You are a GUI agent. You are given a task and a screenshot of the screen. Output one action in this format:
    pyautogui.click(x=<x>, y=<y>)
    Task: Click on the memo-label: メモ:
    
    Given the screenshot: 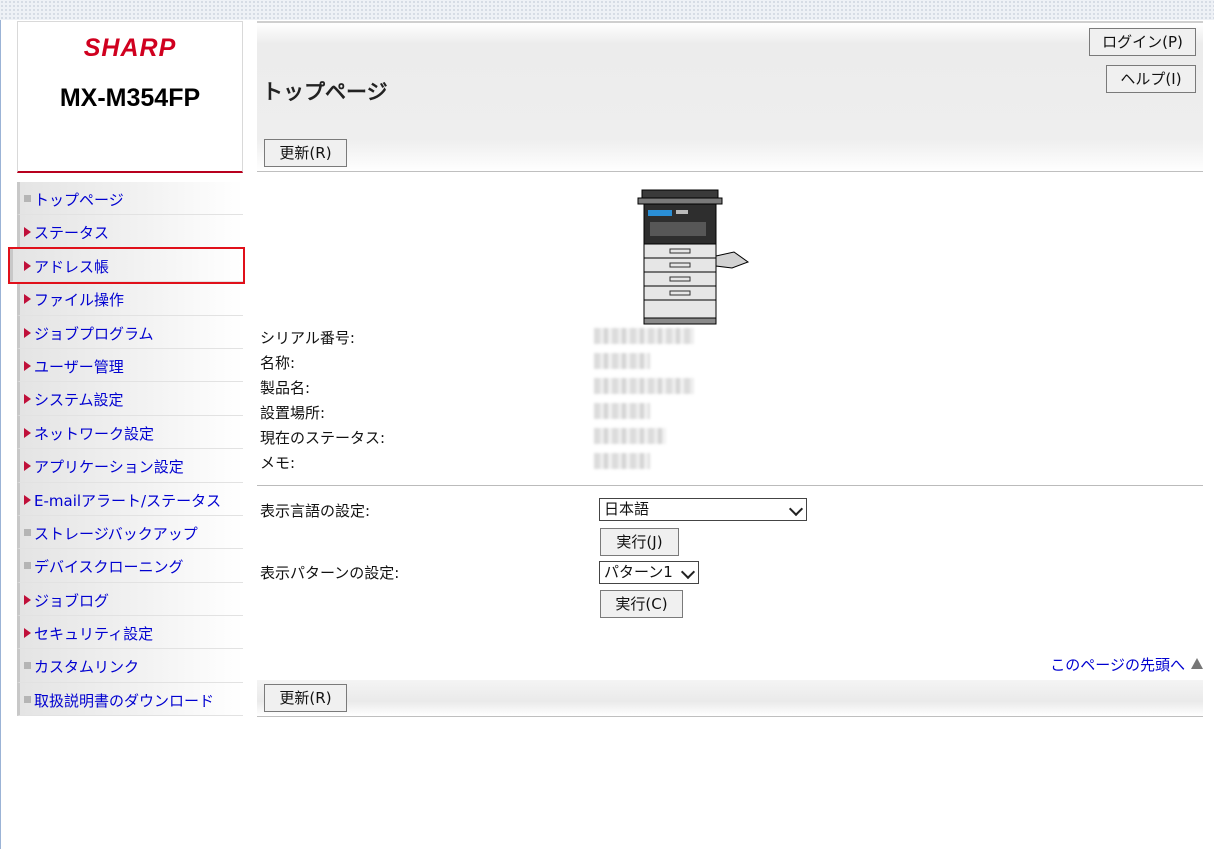 What is the action you would take?
    pyautogui.click(x=278, y=463)
    